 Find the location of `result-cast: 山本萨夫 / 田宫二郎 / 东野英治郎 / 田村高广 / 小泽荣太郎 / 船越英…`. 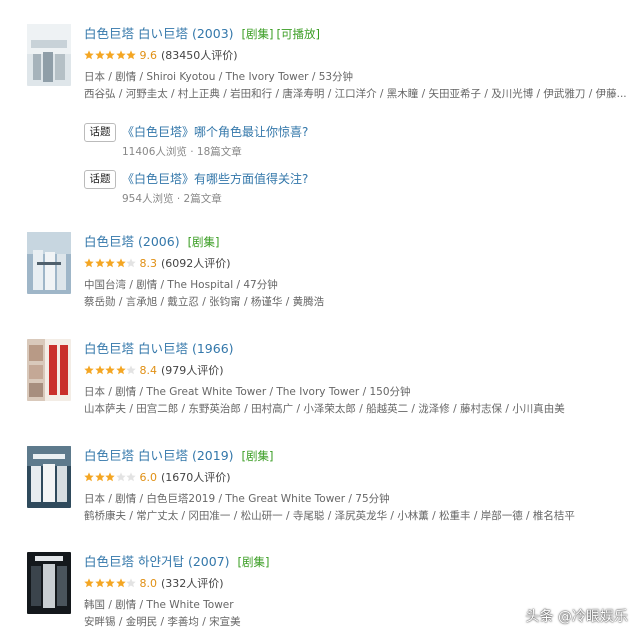

result-cast: 山本萨夫 / 田宫二郎 / 东野英治郎 / 田村高广 / 小泽荣太郎 / 船越英… is located at coordinates (324, 409).